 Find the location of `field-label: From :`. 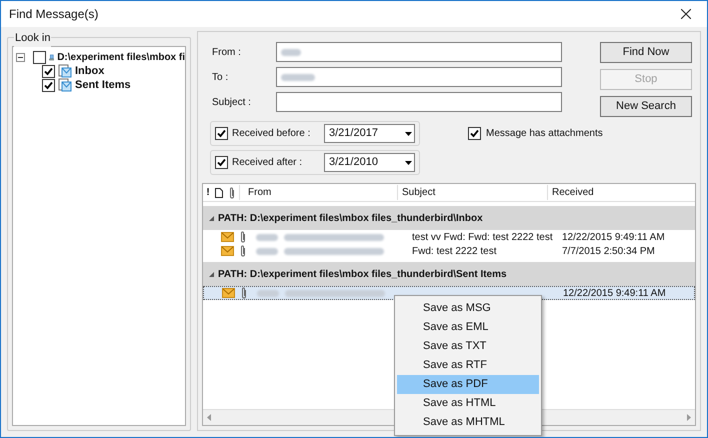

field-label: From : is located at coordinates (227, 53).